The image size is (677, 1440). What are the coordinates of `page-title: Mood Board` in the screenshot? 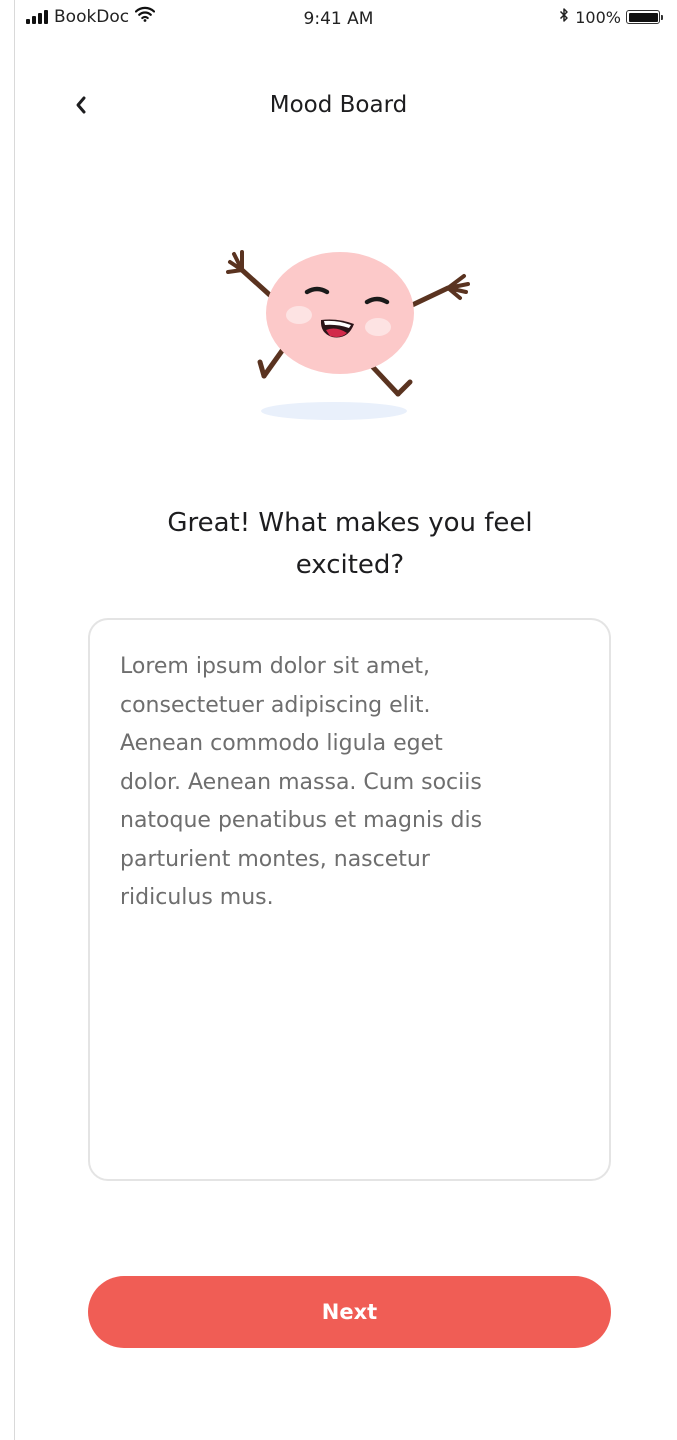 It's located at (338, 105).